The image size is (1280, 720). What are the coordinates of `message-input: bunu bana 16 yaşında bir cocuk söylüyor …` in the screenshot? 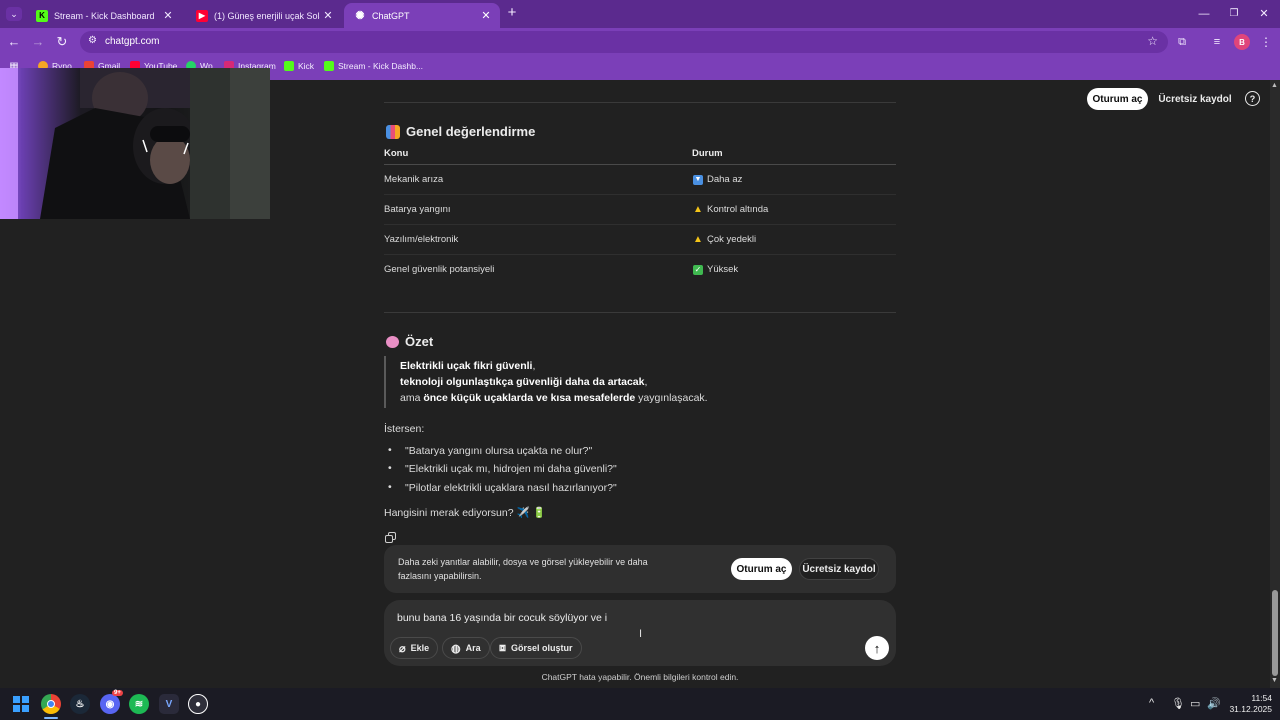 It's located at (597, 618).